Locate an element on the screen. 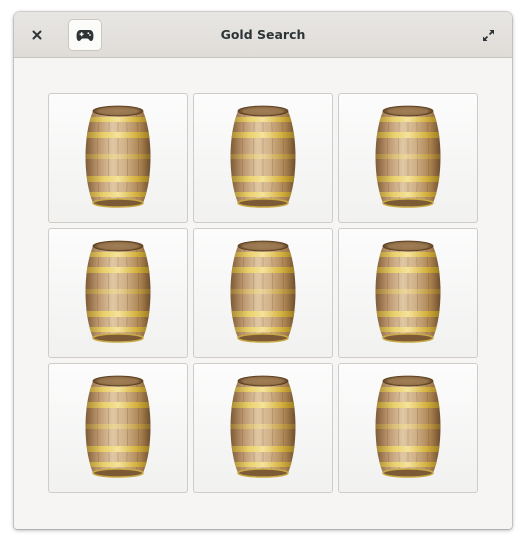  gamepad-icon is located at coordinates (85, 35).